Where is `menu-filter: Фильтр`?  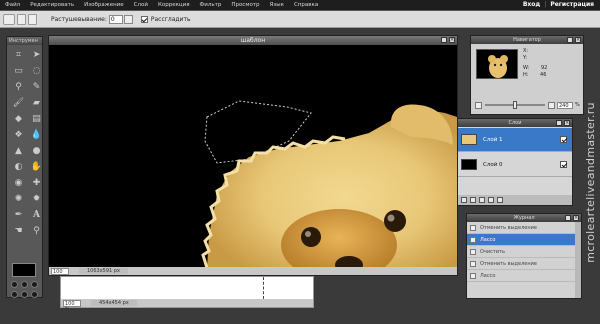
menu-filter: Фильтр is located at coordinates (211, 5).